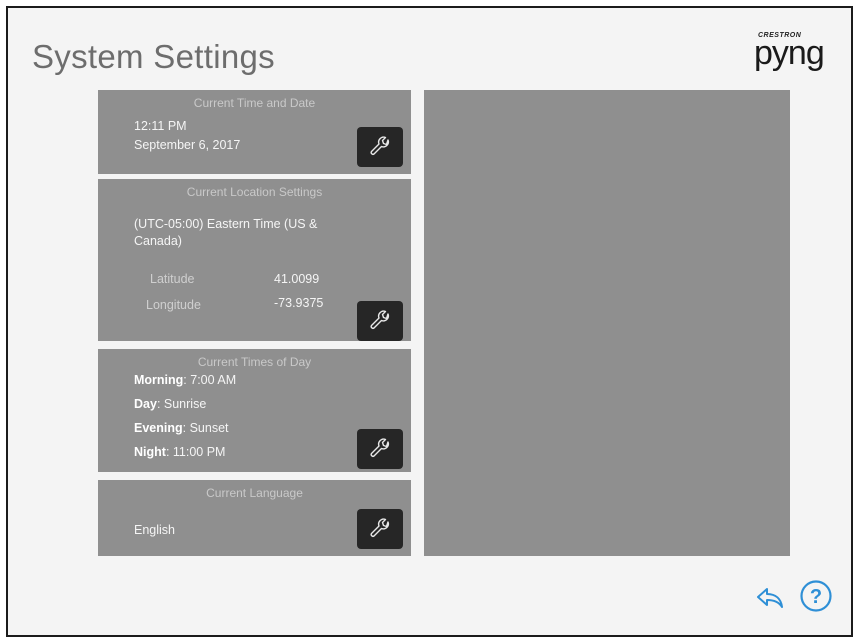 Image resolution: width=861 pixels, height=643 pixels. What do you see at coordinates (186, 428) in the screenshot?
I see `evening-sep: :` at bounding box center [186, 428].